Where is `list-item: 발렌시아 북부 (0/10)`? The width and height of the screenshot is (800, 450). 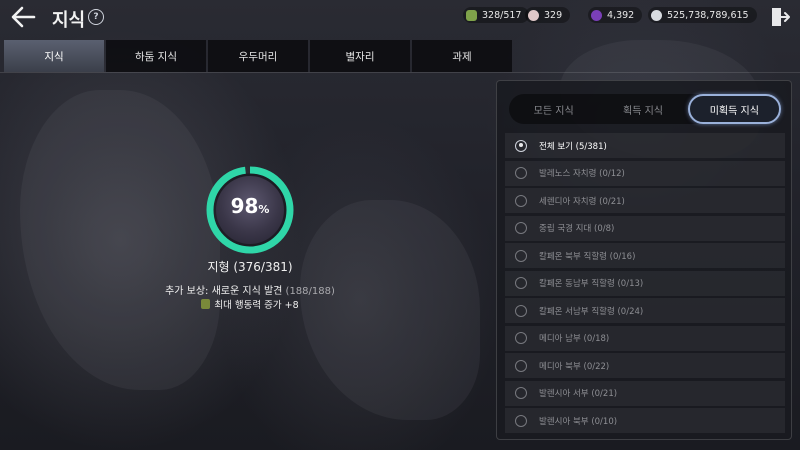
list-item: 발렌시아 북부 (0/10) is located at coordinates (645, 420).